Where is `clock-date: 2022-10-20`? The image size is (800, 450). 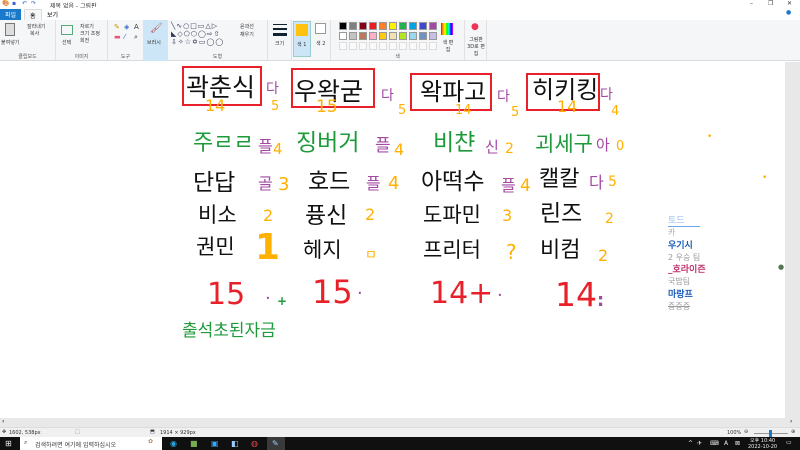
clock-date: 2022-10-20 is located at coordinates (762, 447).